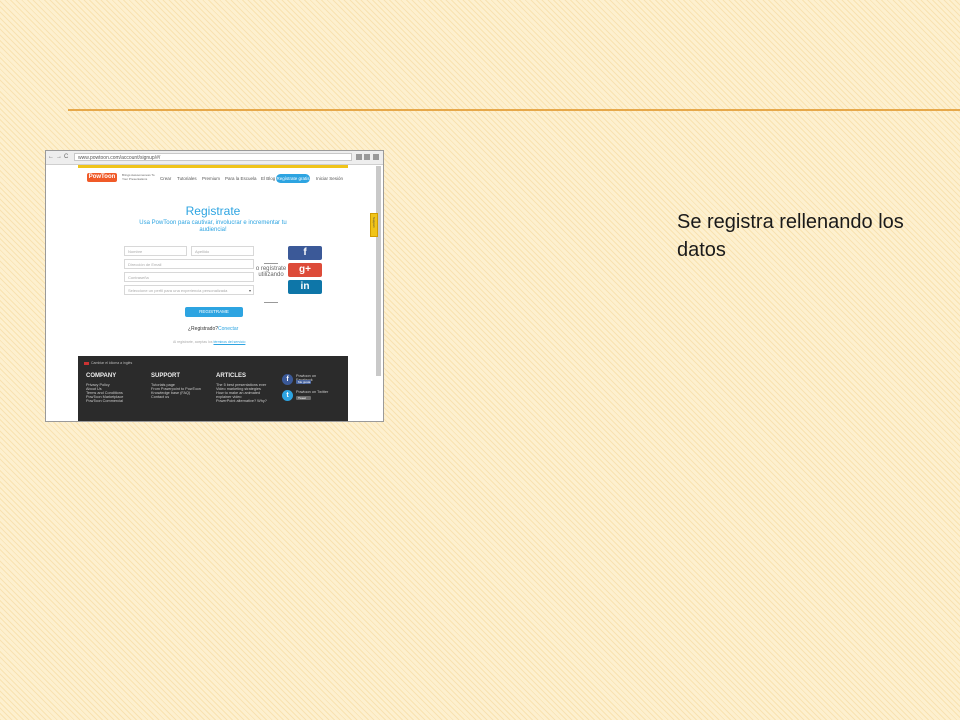 The image size is (960, 720). Describe the element at coordinates (231, 376) in the screenshot. I see `footer-articles-heading: ARTICLES` at that location.